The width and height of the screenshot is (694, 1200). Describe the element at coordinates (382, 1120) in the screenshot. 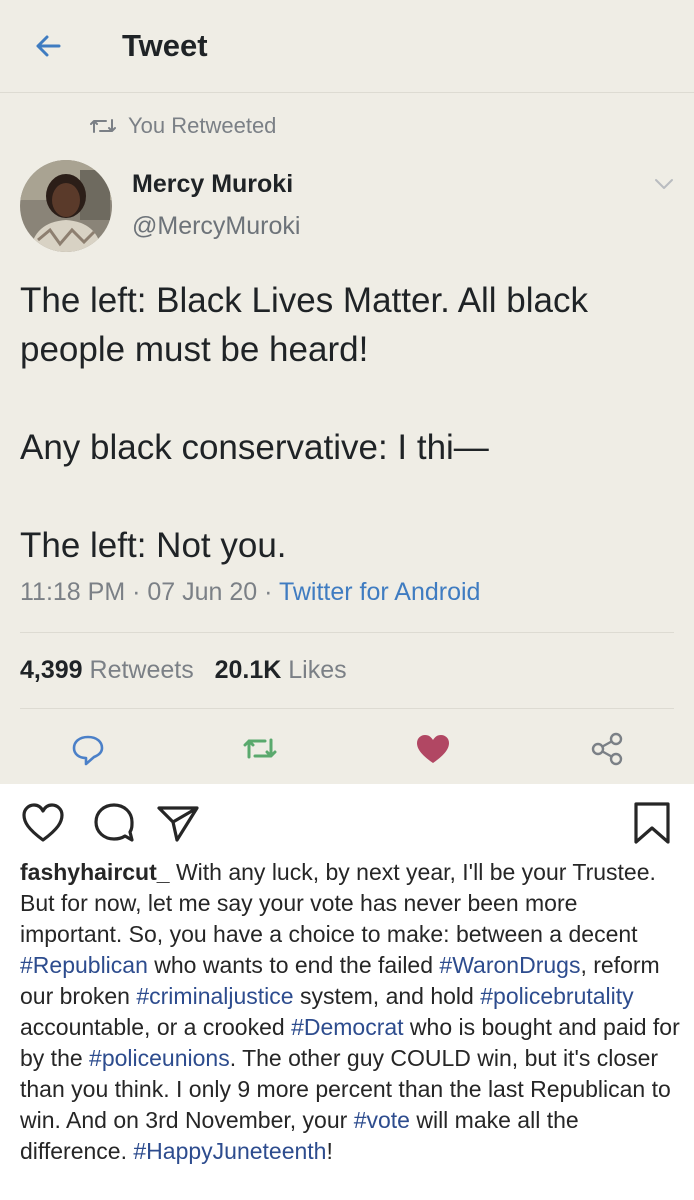

I see `hashtag-link: #vote` at that location.